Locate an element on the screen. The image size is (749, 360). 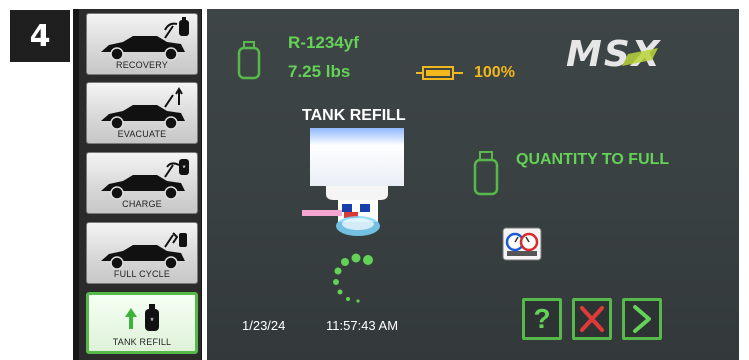
tank-refill-illustration is located at coordinates (353, 182).